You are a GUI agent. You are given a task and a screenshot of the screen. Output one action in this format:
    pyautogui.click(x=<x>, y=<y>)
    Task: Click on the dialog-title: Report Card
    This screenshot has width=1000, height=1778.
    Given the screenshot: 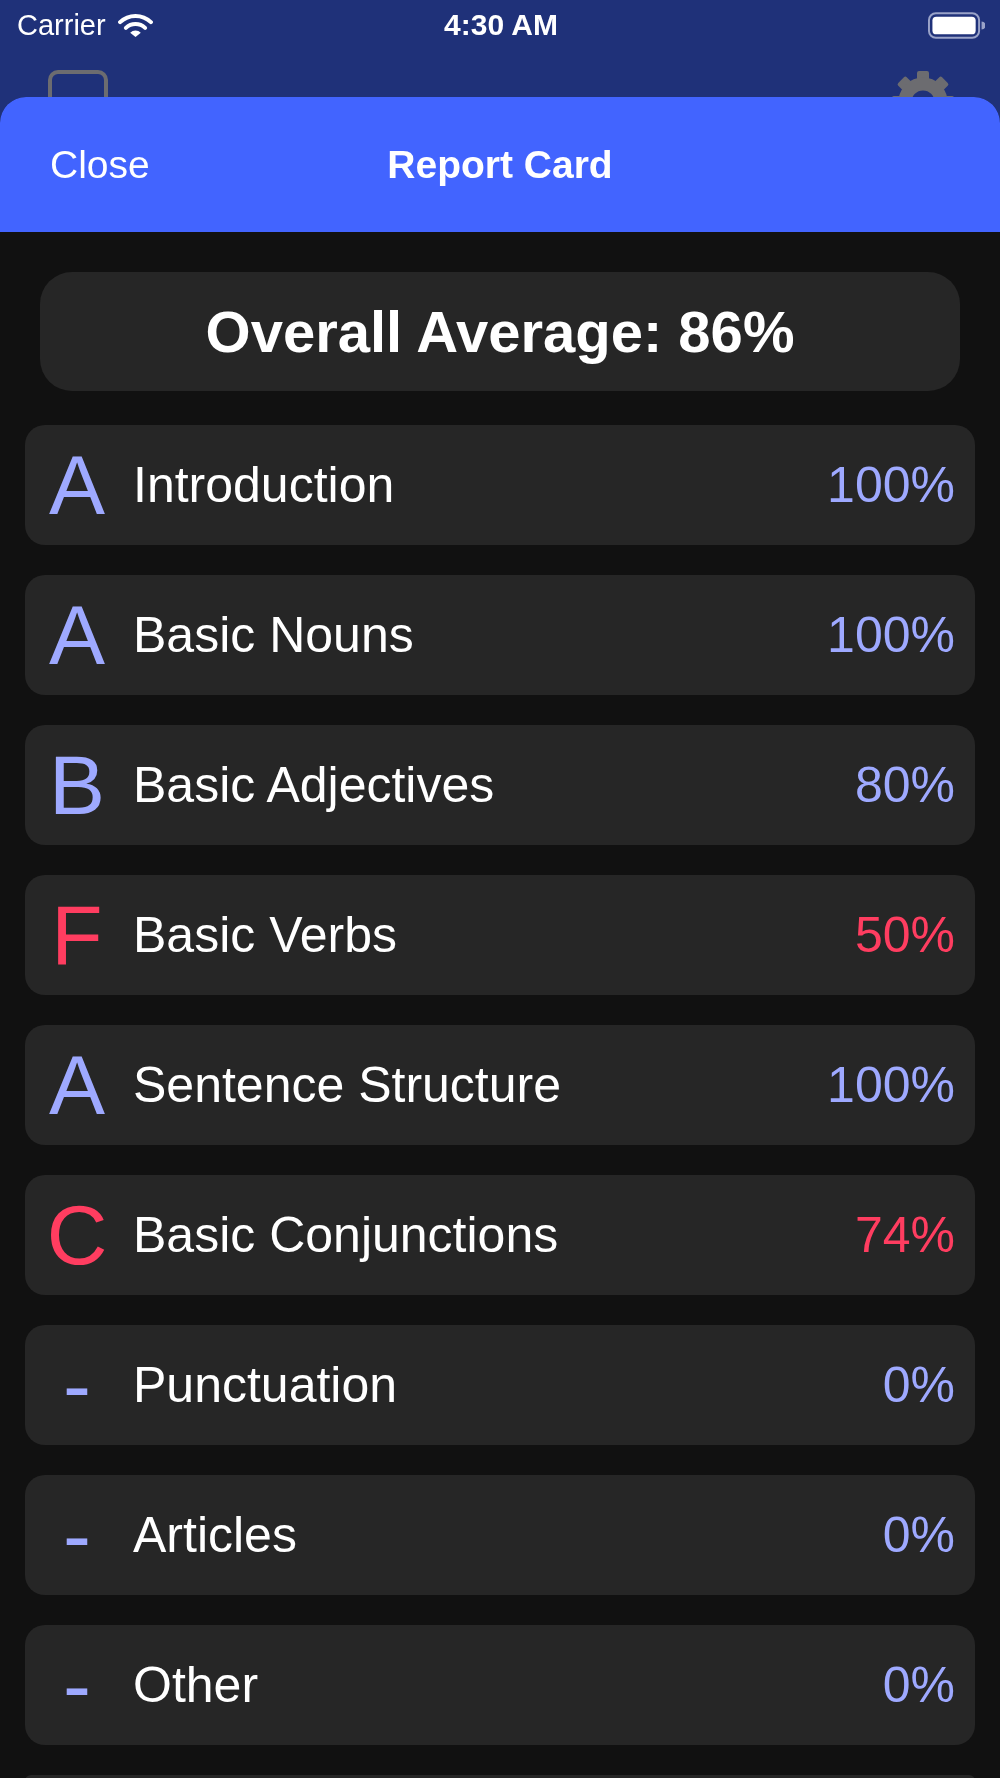 What is the action you would take?
    pyautogui.click(x=500, y=164)
    